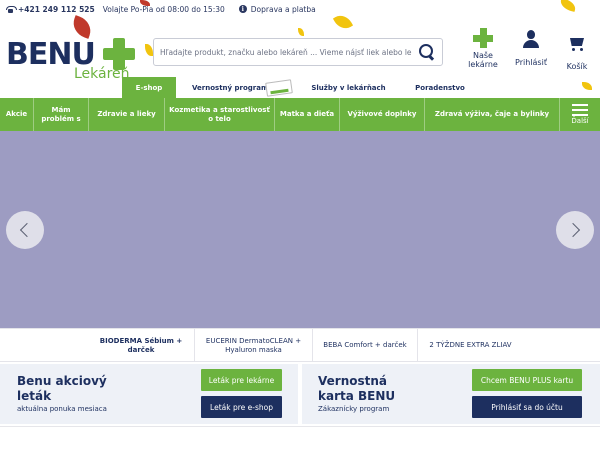  I want to click on login-link: Prihlásiť, so click(531, 48).